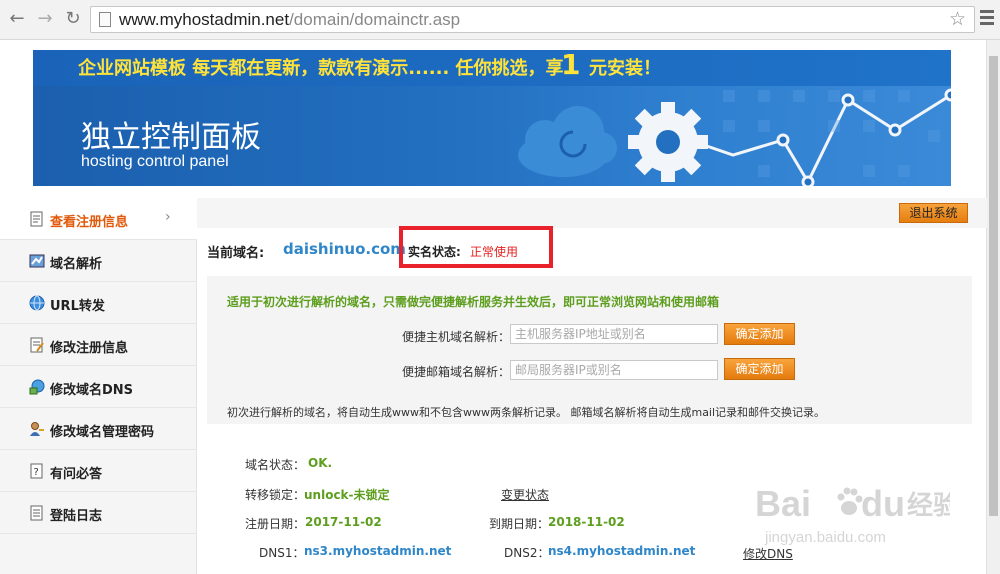 The image size is (1000, 574). I want to click on sidebar-item-label: 修改注册信息, so click(89, 348).